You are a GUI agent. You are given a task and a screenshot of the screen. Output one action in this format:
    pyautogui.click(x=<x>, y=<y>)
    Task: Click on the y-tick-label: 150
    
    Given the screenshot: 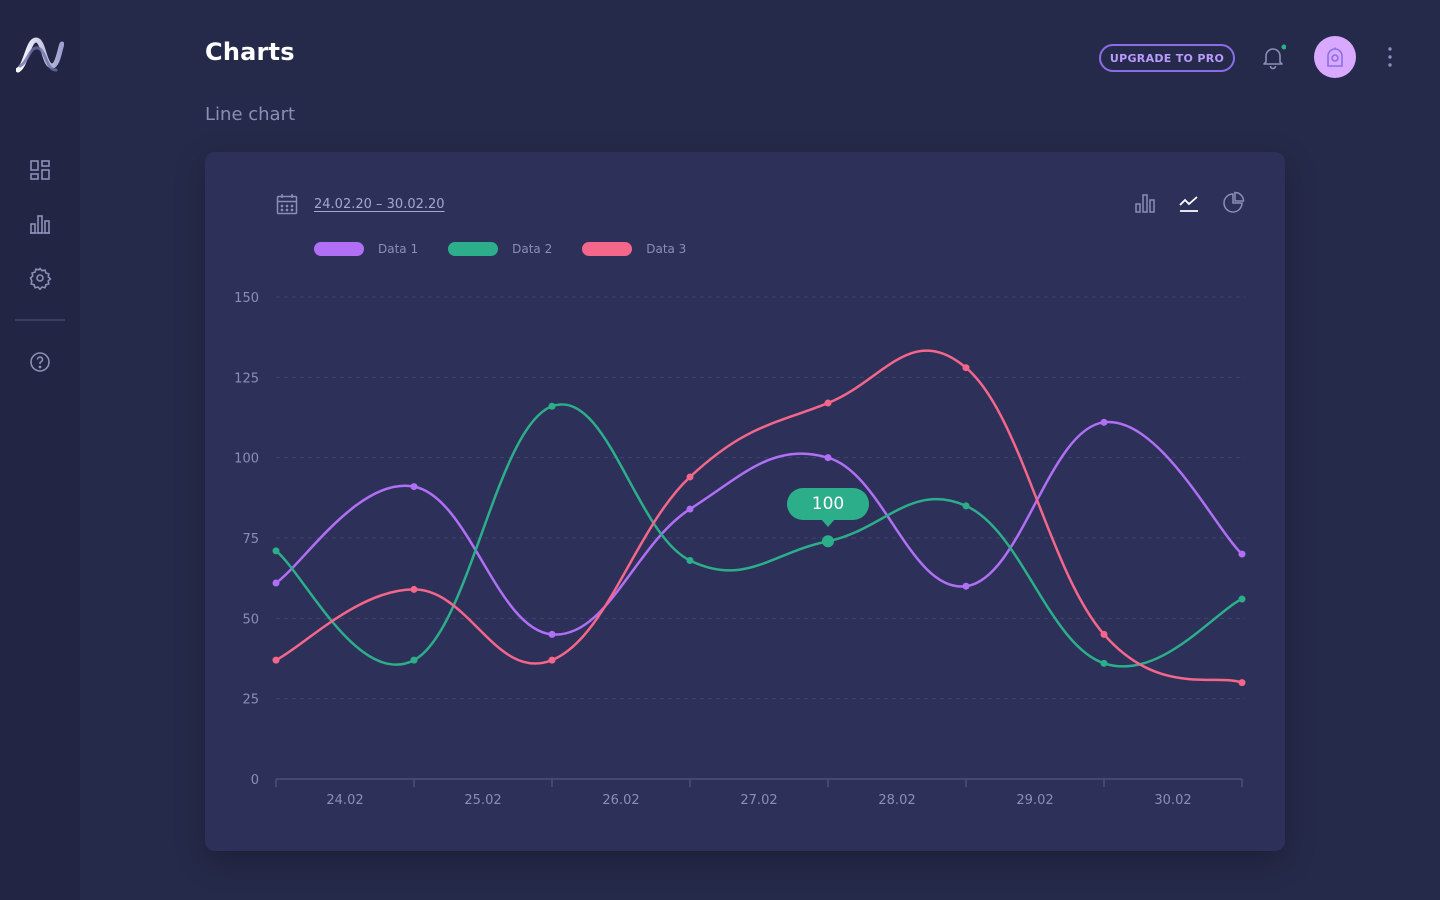 What is the action you would take?
    pyautogui.click(x=246, y=298)
    